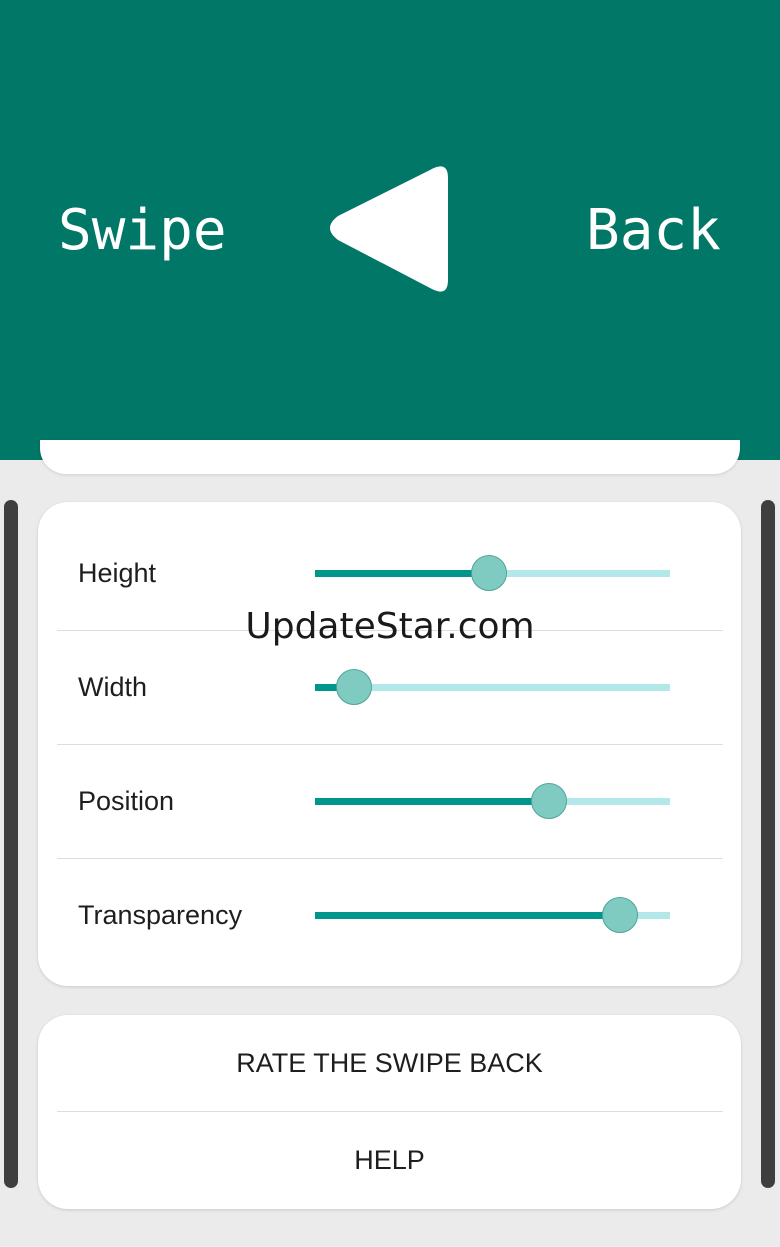 Image resolution: width=780 pixels, height=1247 pixels. I want to click on rate-button: RATE THE SWIPE BACK, so click(389, 1063).